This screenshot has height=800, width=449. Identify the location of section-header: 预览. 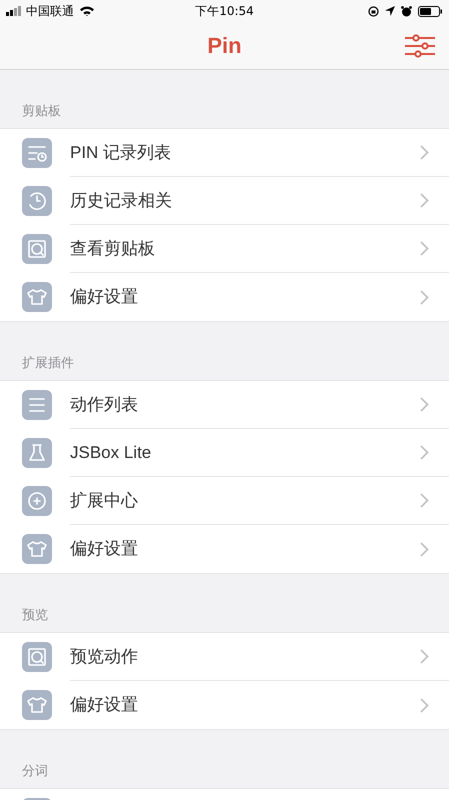
(35, 615).